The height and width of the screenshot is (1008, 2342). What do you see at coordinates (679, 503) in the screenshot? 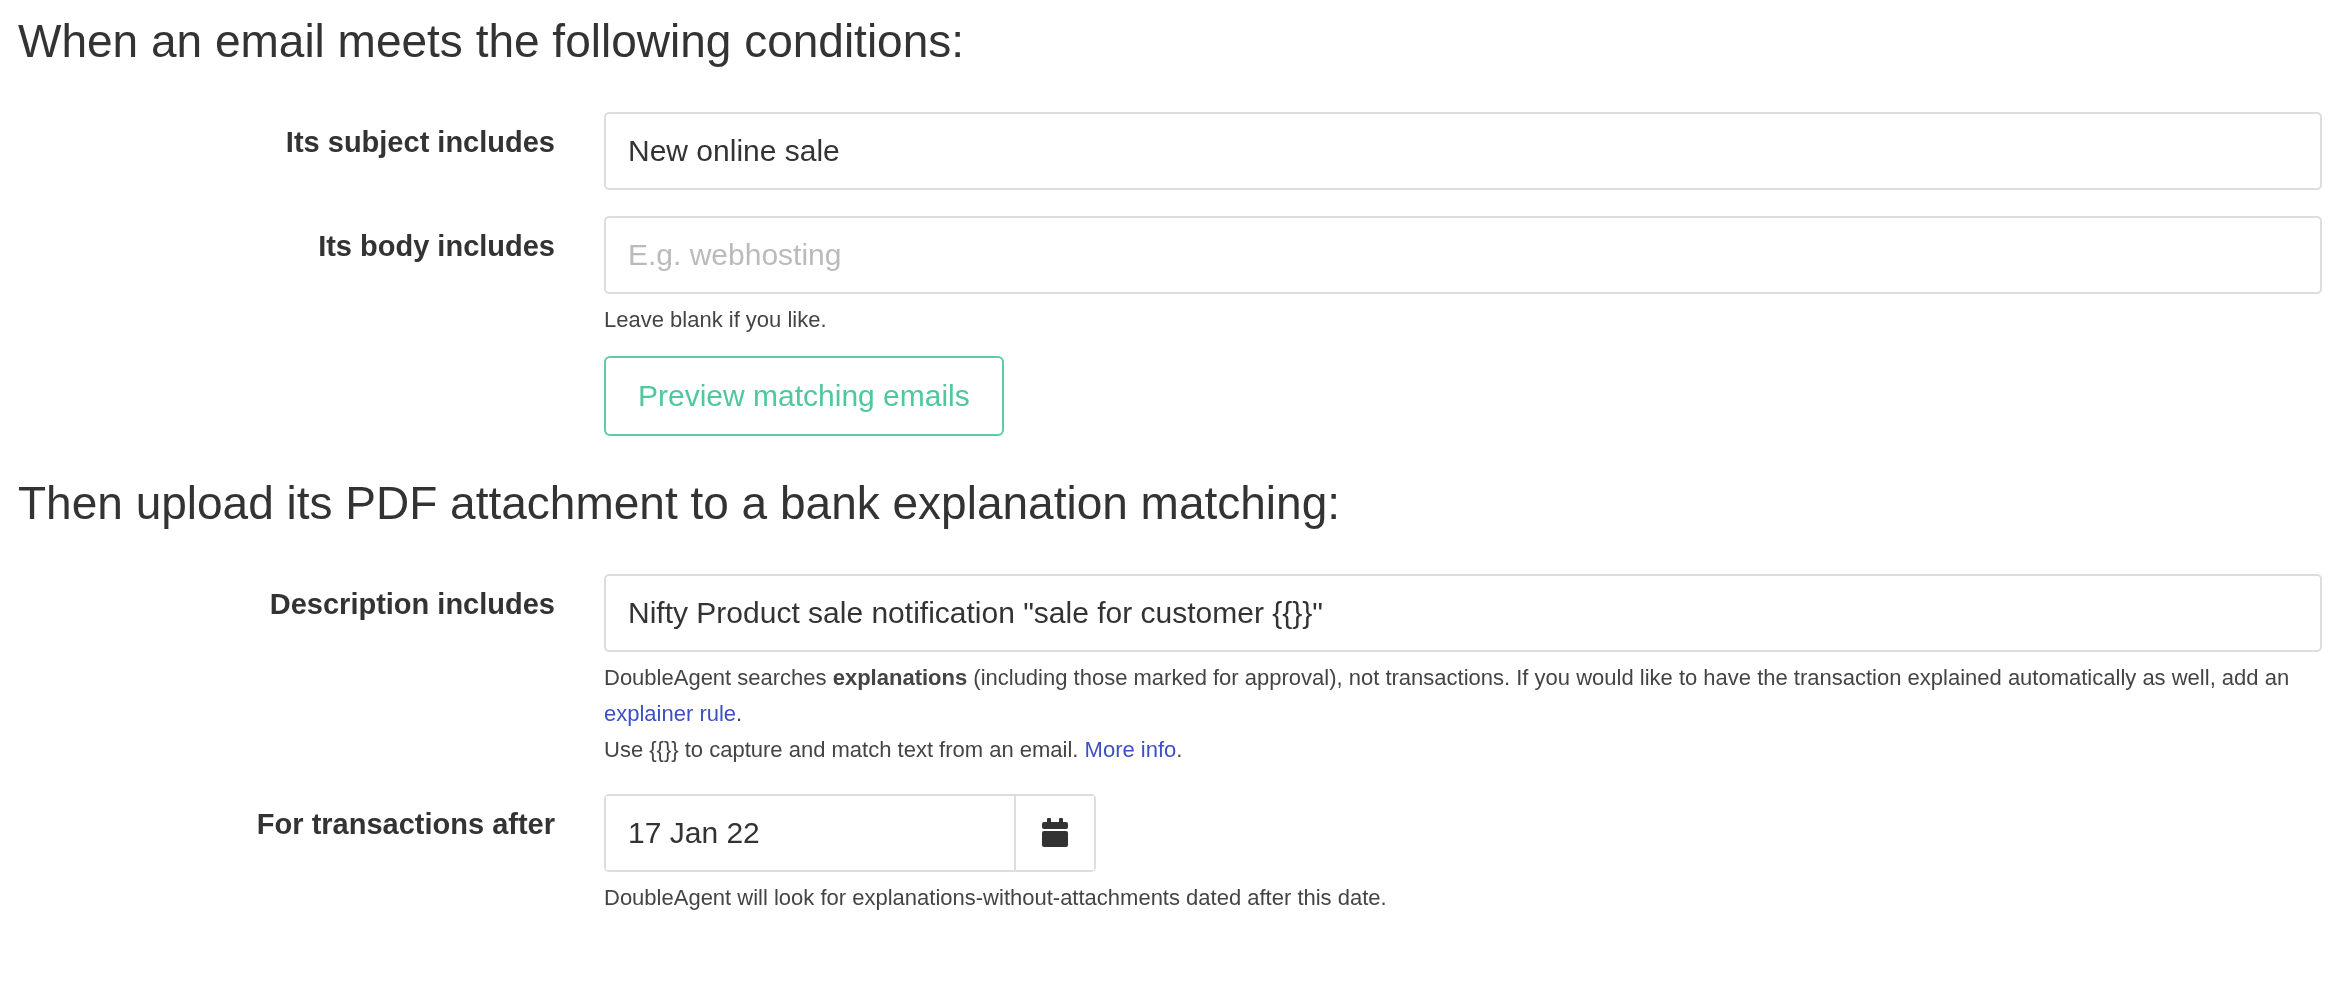
I see `section-heading: Then upload its PDF attachment to a bank explanation matching:` at bounding box center [679, 503].